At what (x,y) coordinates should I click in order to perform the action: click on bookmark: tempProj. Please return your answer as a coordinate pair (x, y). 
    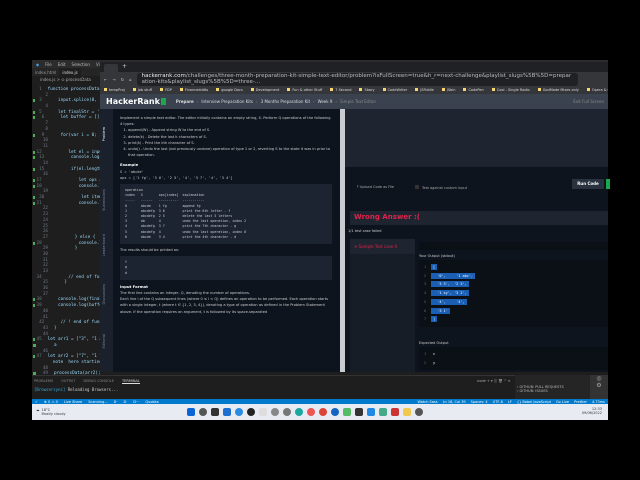
    Looking at the image, I should click on (114, 90).